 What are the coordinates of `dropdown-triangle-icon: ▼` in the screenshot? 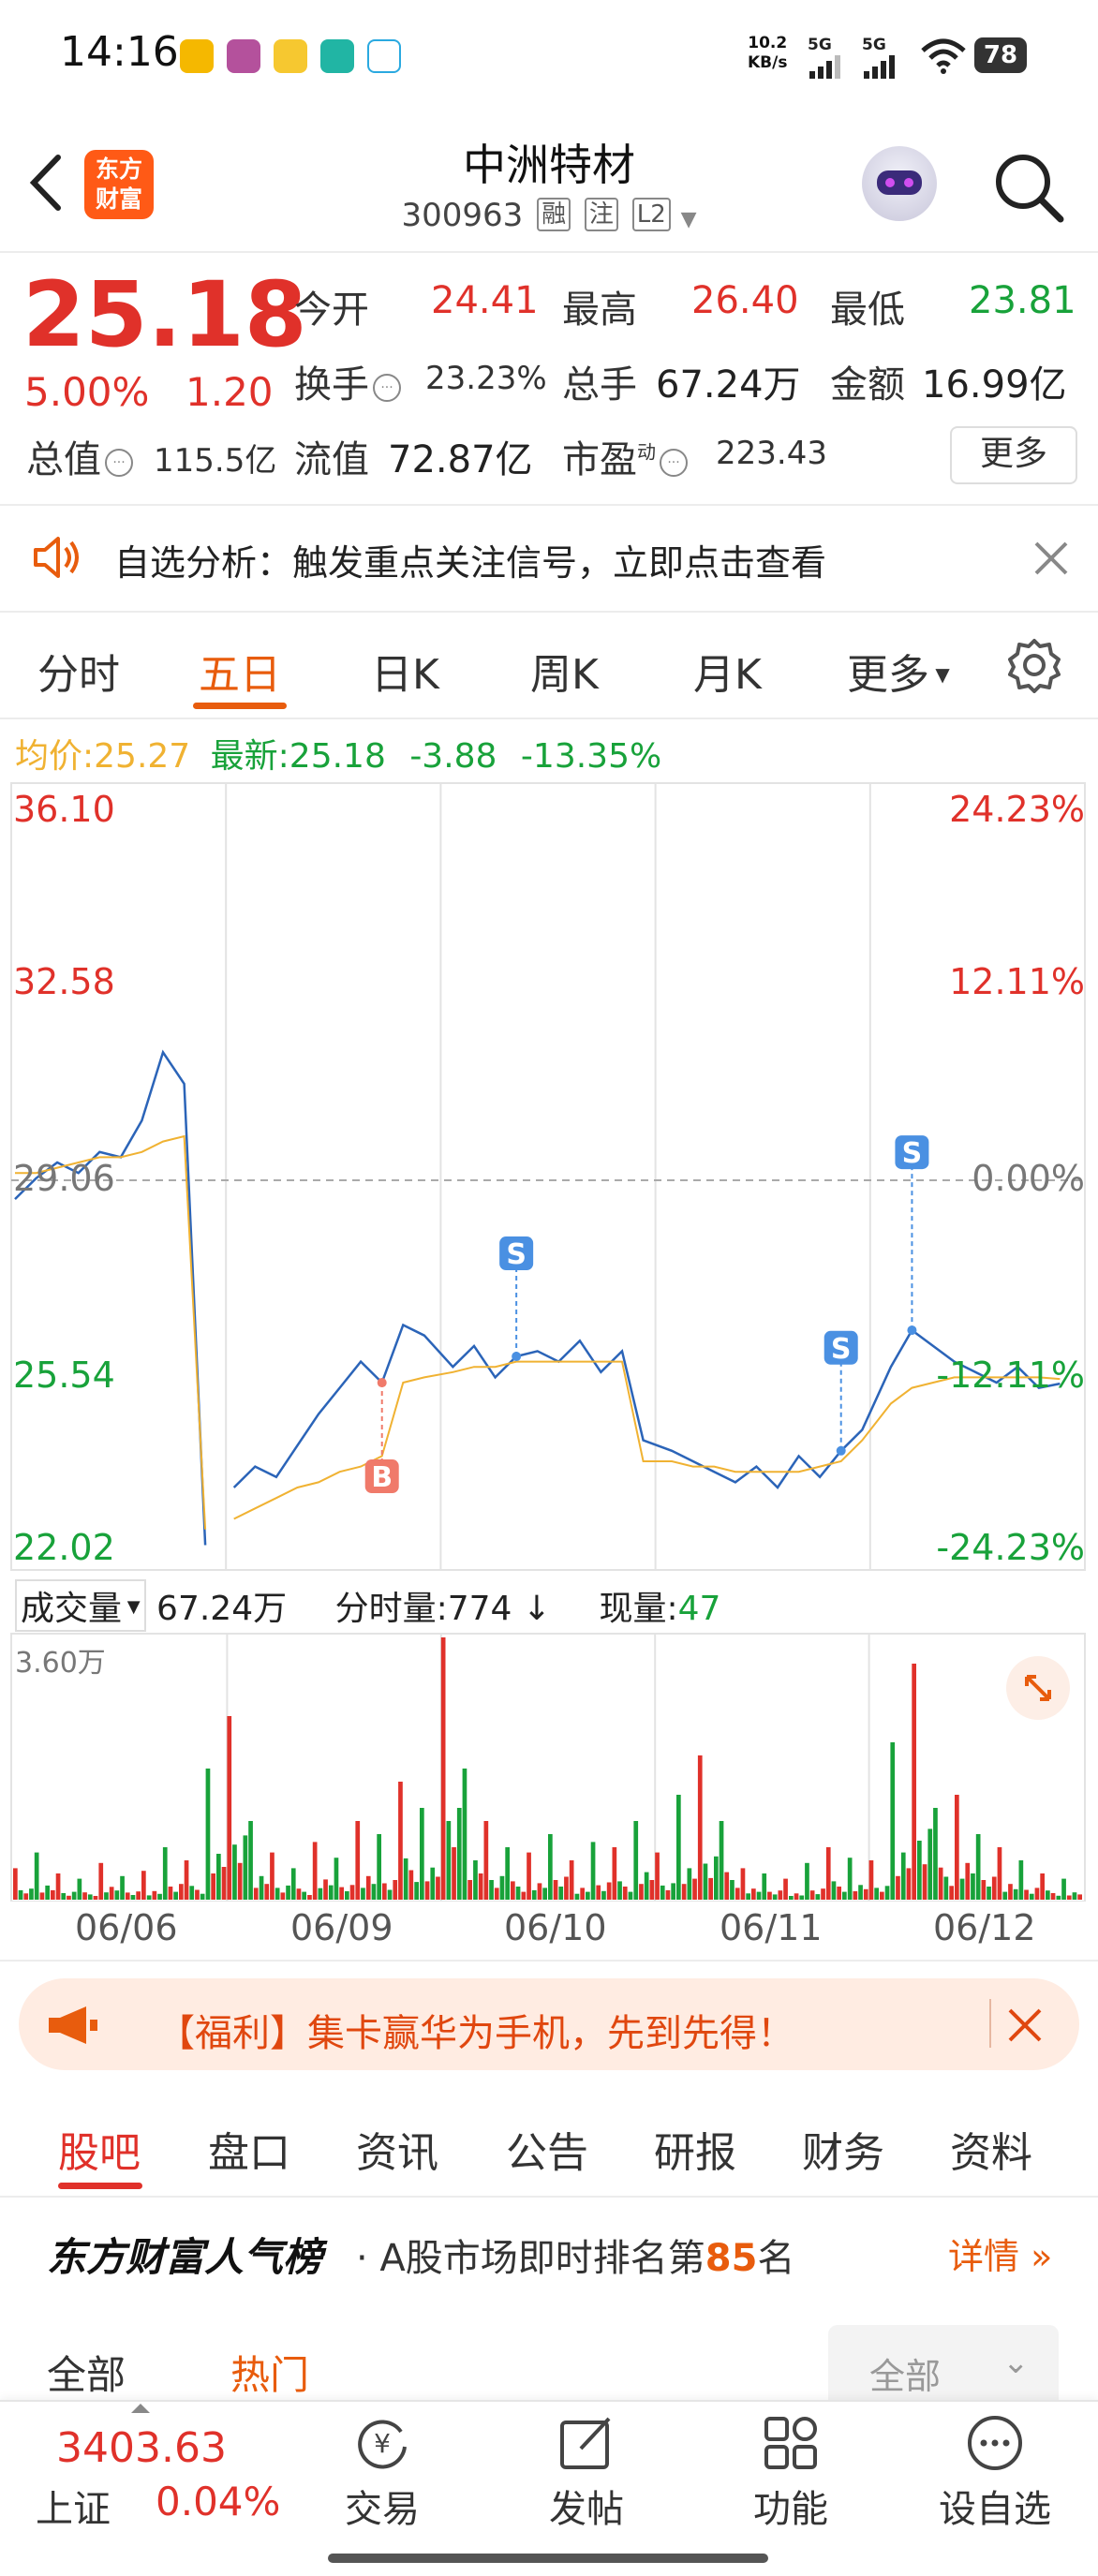 It's located at (689, 219).